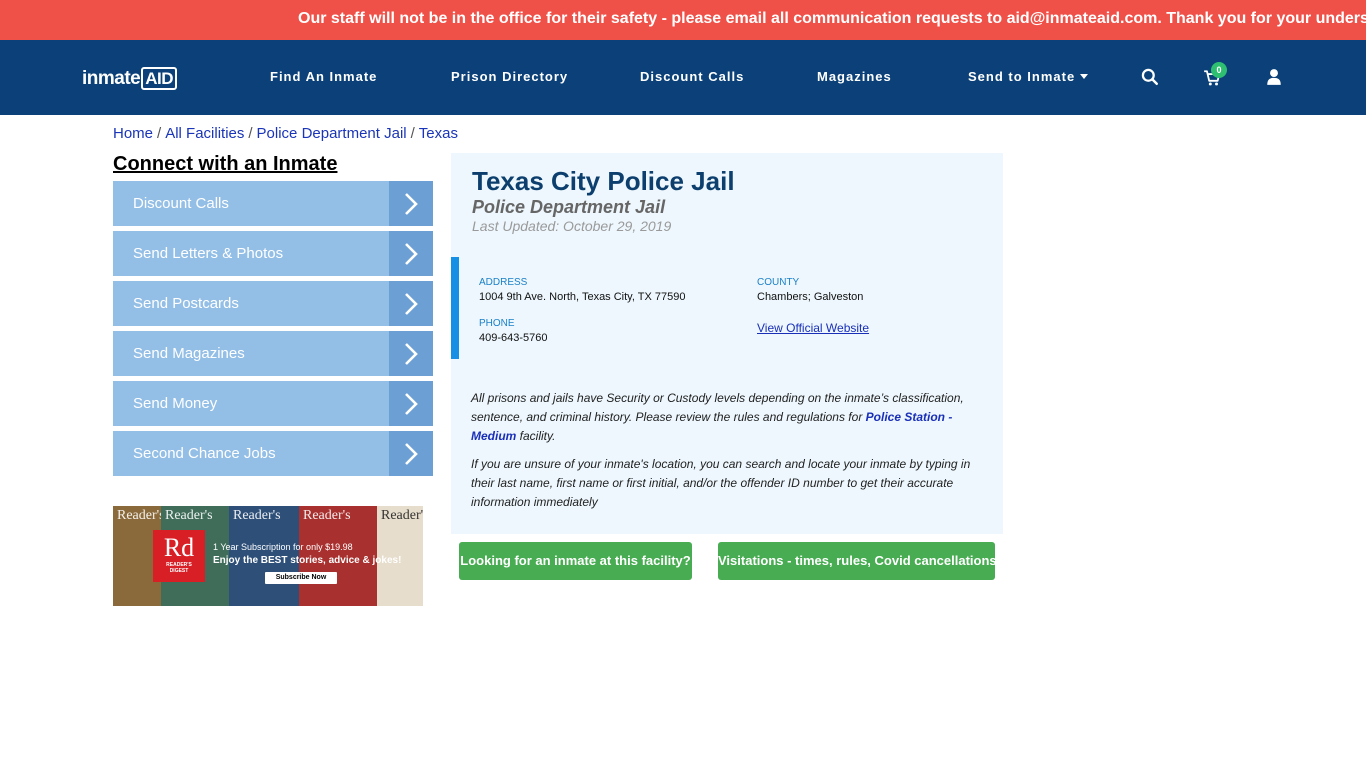 The image size is (1366, 768). What do you see at coordinates (1022, 76) in the screenshot?
I see `nav-send-to-inmate-label: Send to Inmate` at bounding box center [1022, 76].